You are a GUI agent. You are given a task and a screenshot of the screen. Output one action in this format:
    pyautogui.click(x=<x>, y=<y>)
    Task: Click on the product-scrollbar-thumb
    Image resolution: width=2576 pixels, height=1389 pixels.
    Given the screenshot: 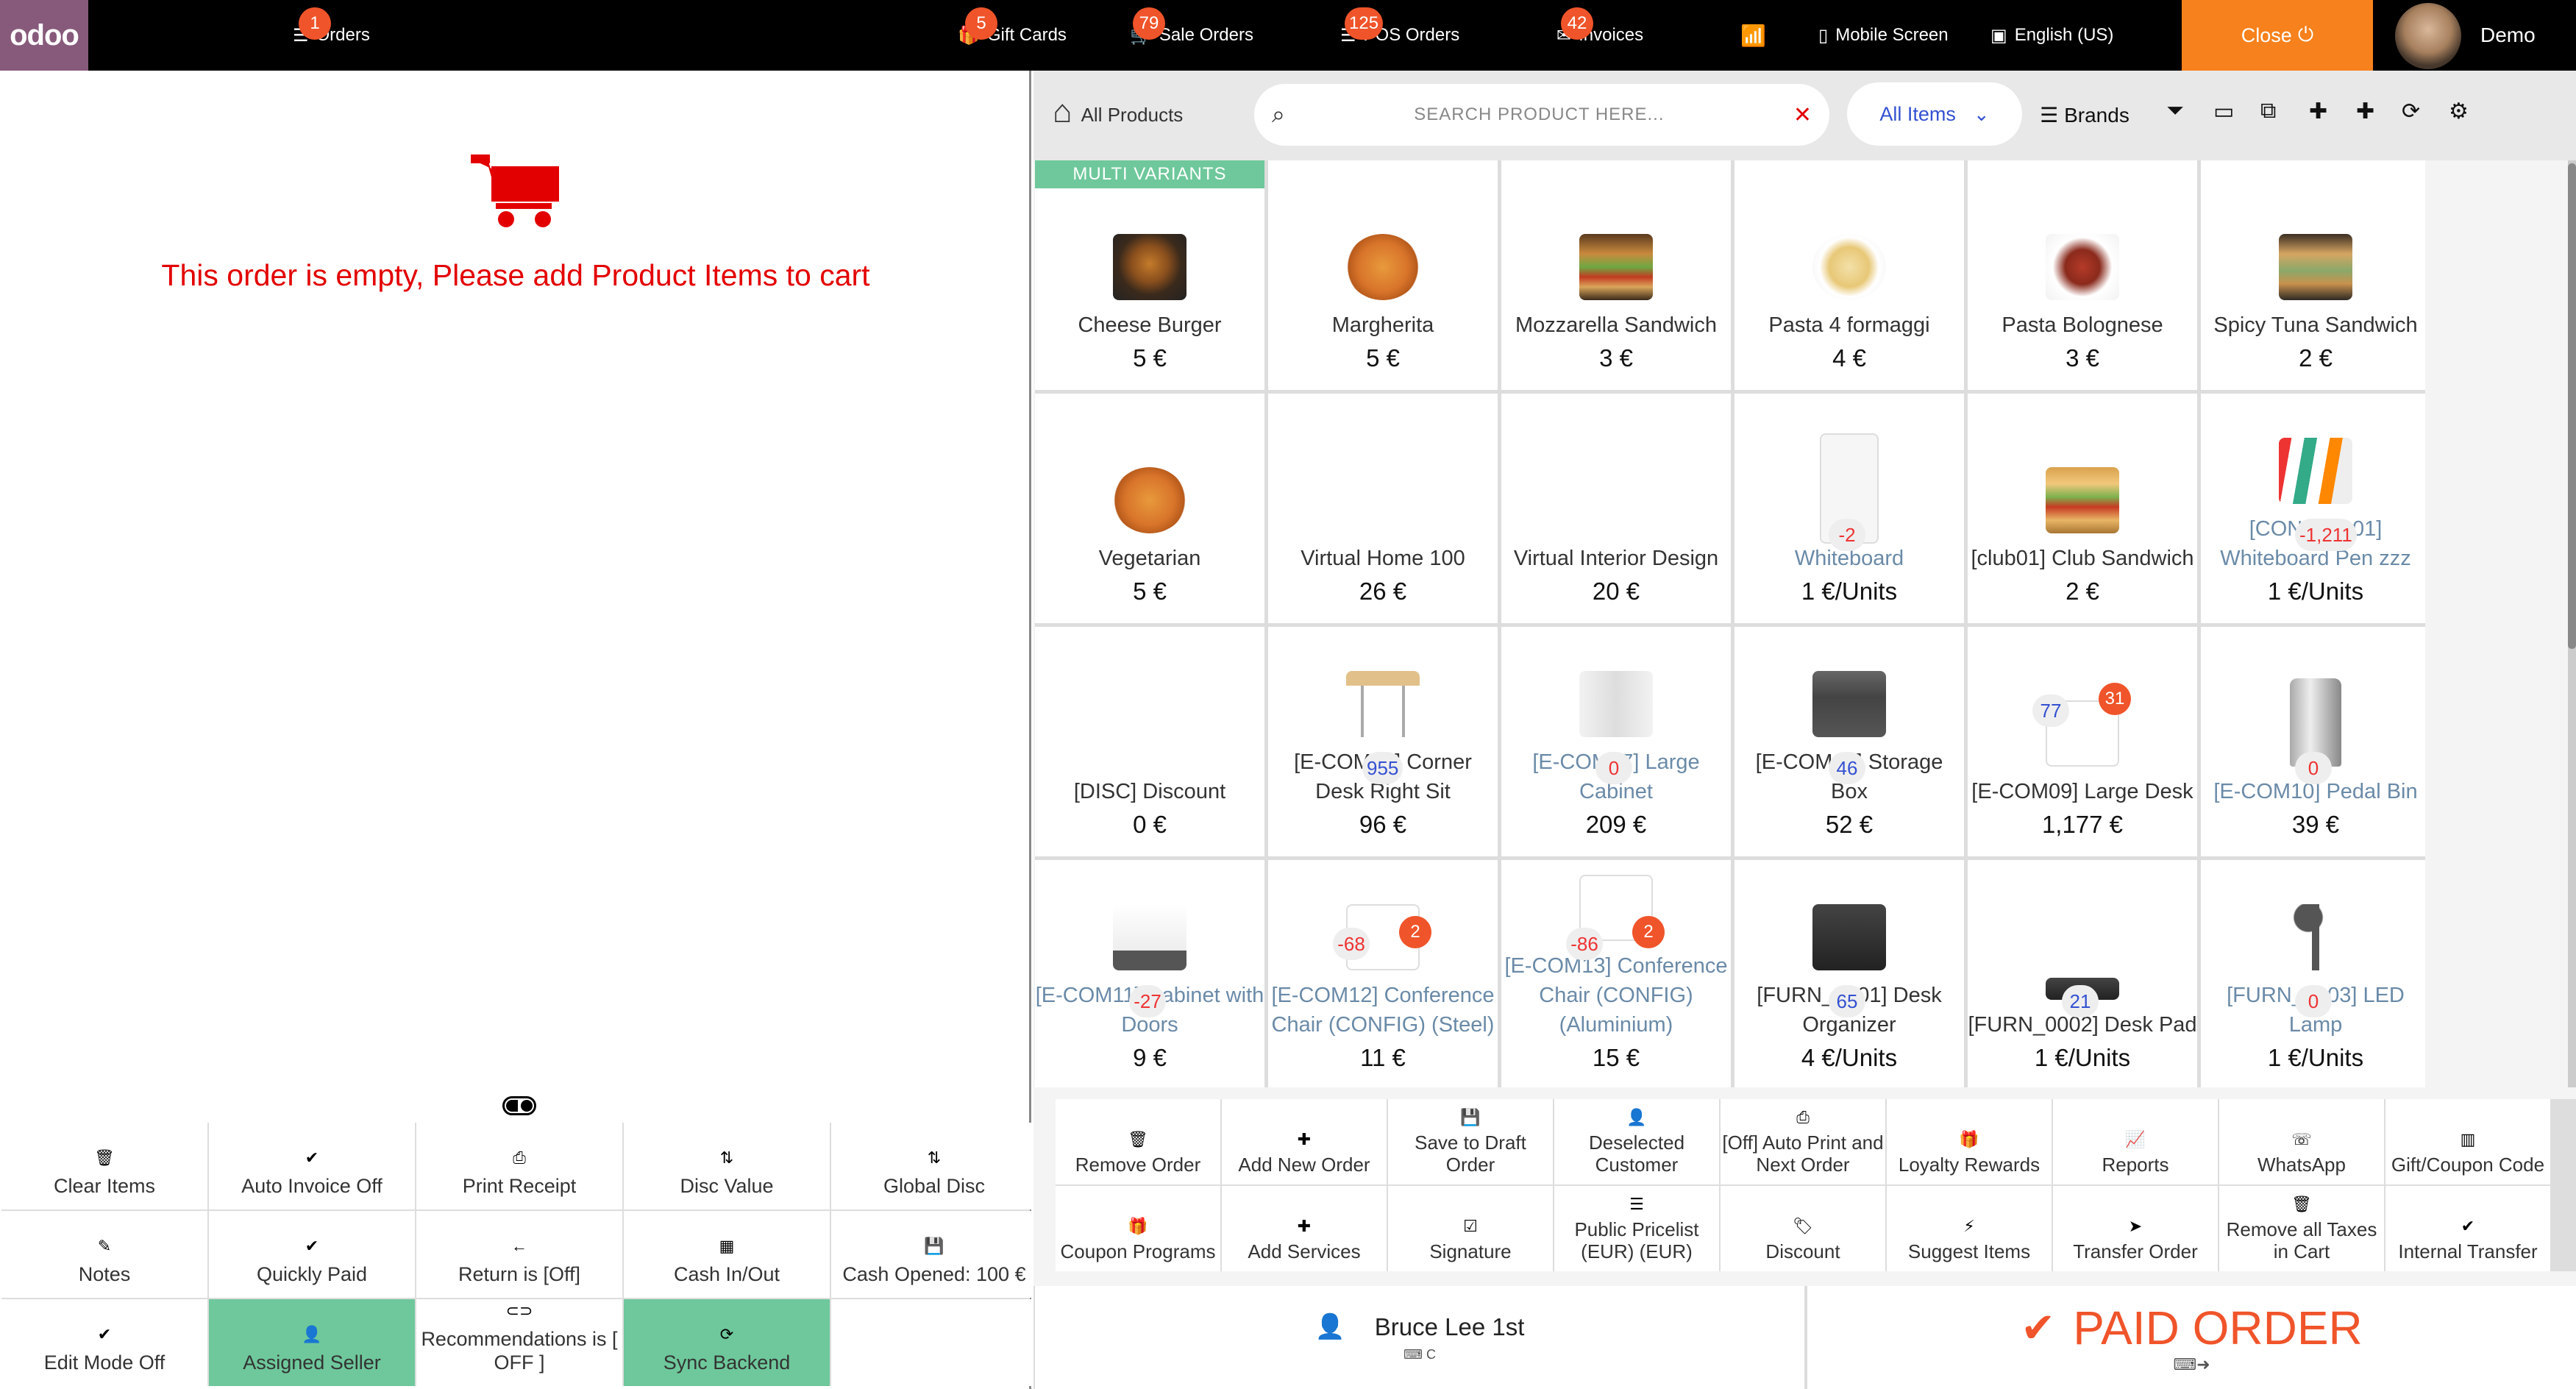 What is the action you would take?
    pyautogui.click(x=2572, y=406)
    